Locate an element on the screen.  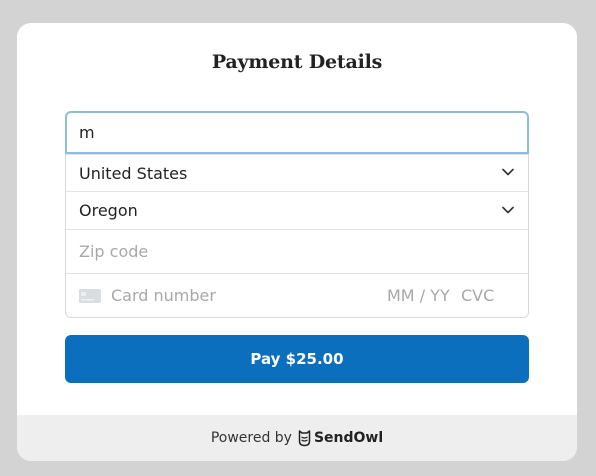
zip-placeholder: Zip code is located at coordinates (114, 251).